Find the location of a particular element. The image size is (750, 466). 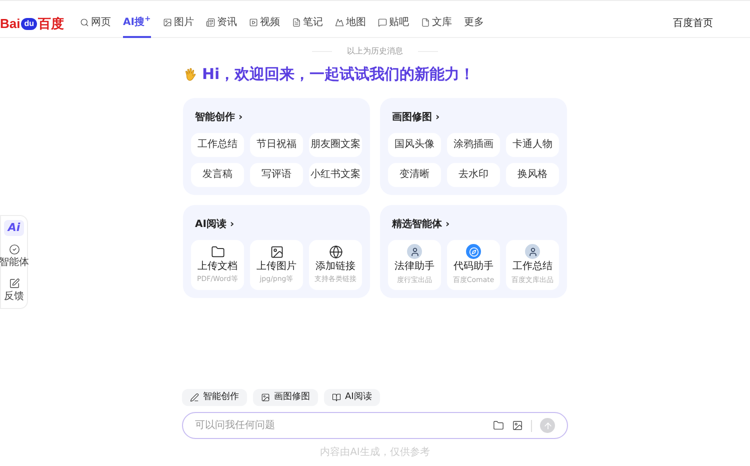

chat-input-box: 可以问我任何问题 is located at coordinates (375, 425).